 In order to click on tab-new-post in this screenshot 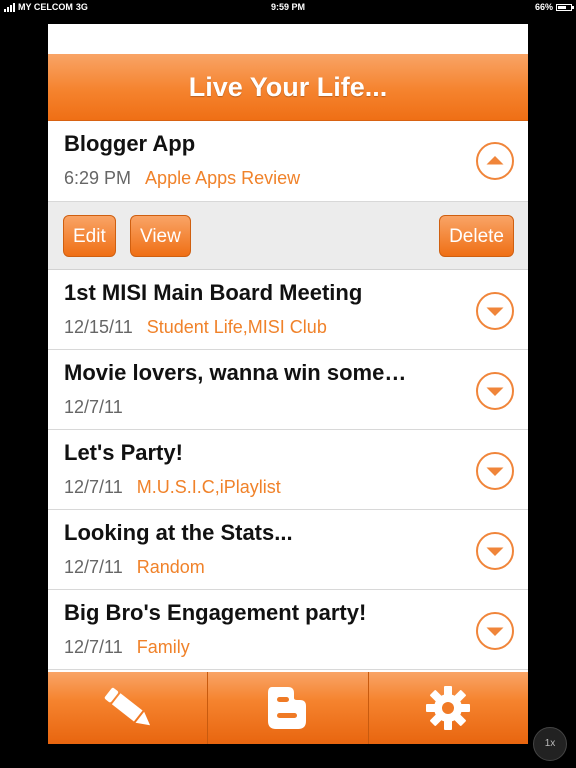, I will do `click(127, 708)`.